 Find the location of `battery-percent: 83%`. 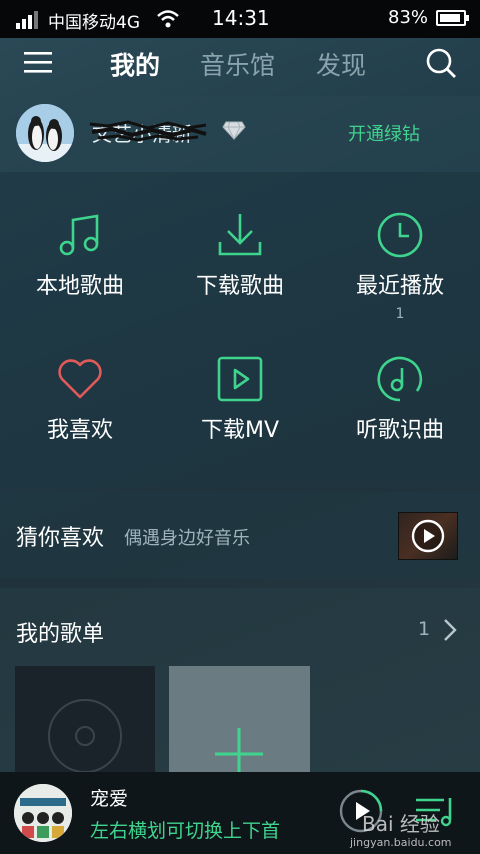

battery-percent: 83% is located at coordinates (408, 17).